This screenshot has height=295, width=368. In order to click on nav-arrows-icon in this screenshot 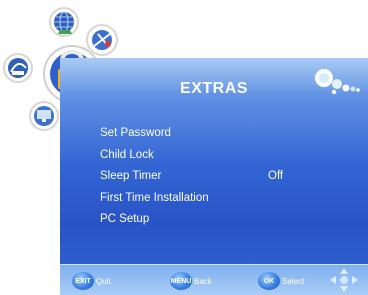, I will do `click(344, 280)`.